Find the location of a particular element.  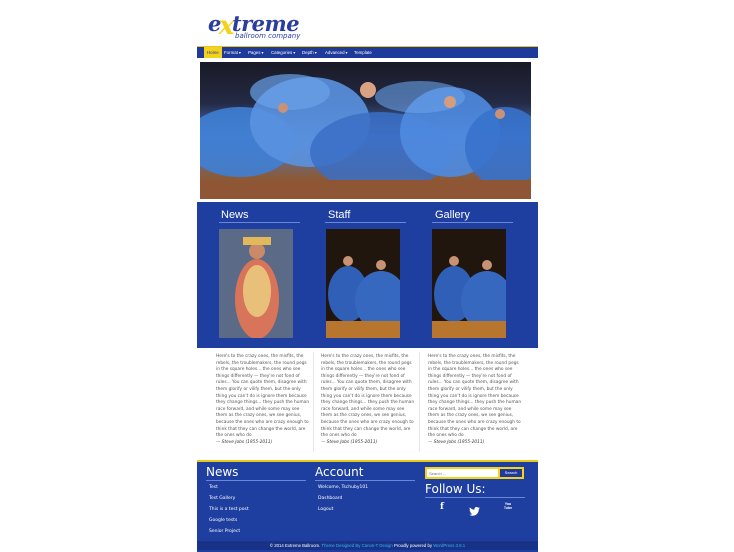

twitter-icon is located at coordinates (474, 512).